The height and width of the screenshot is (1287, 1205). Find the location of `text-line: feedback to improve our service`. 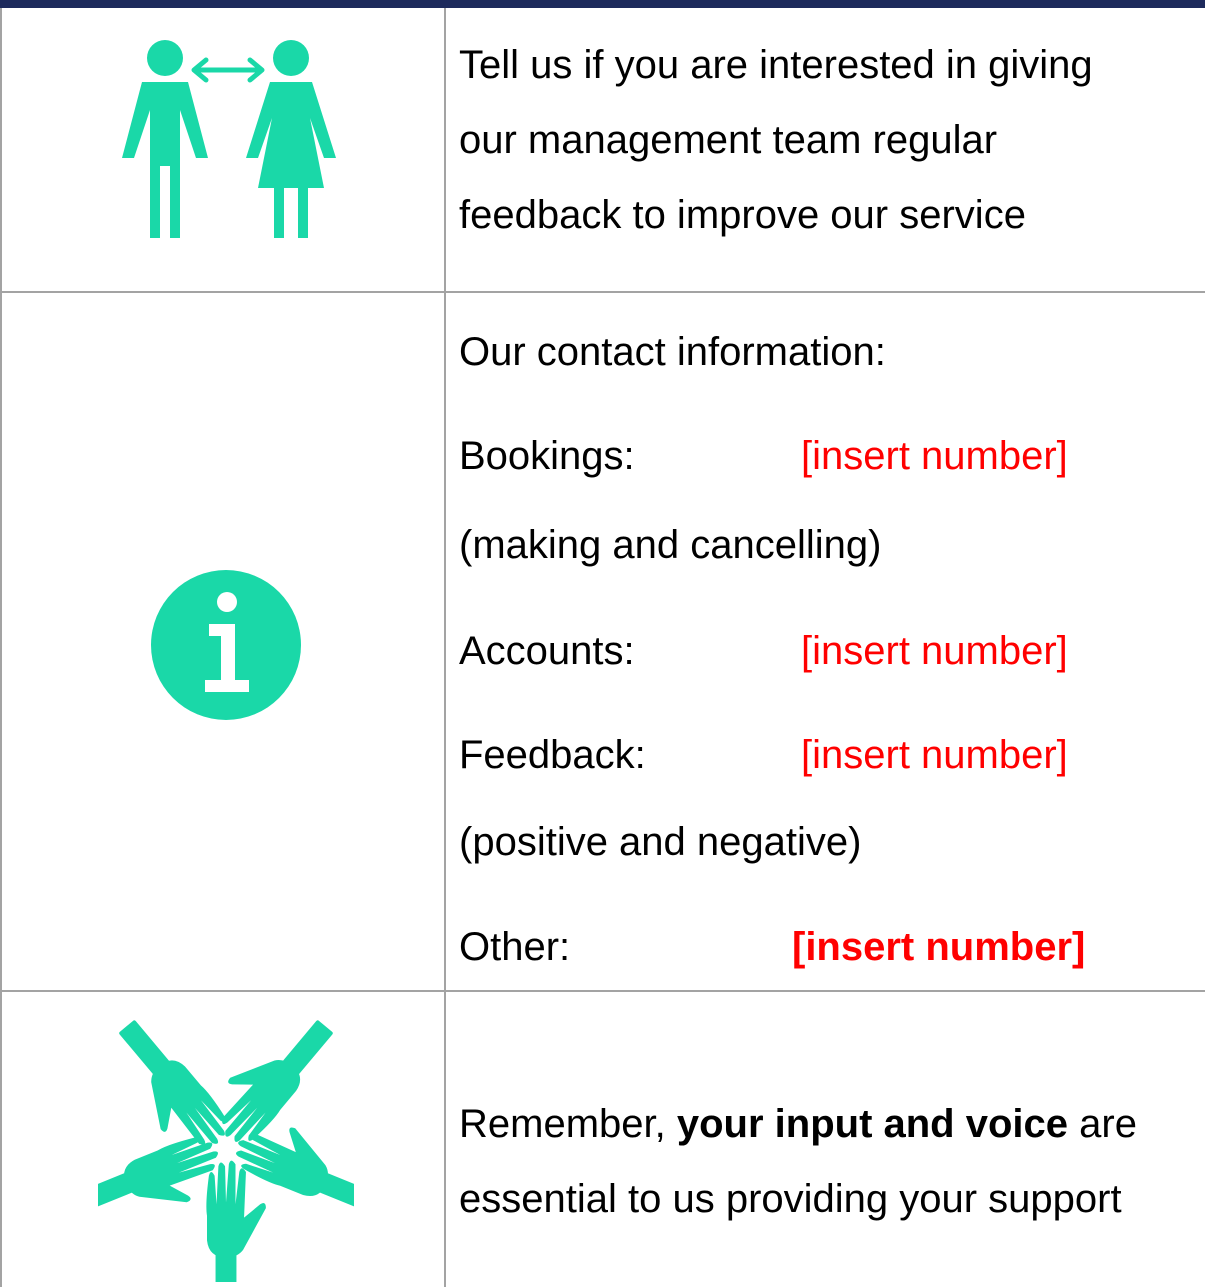

text-line: feedback to improve our service is located at coordinates (742, 215).